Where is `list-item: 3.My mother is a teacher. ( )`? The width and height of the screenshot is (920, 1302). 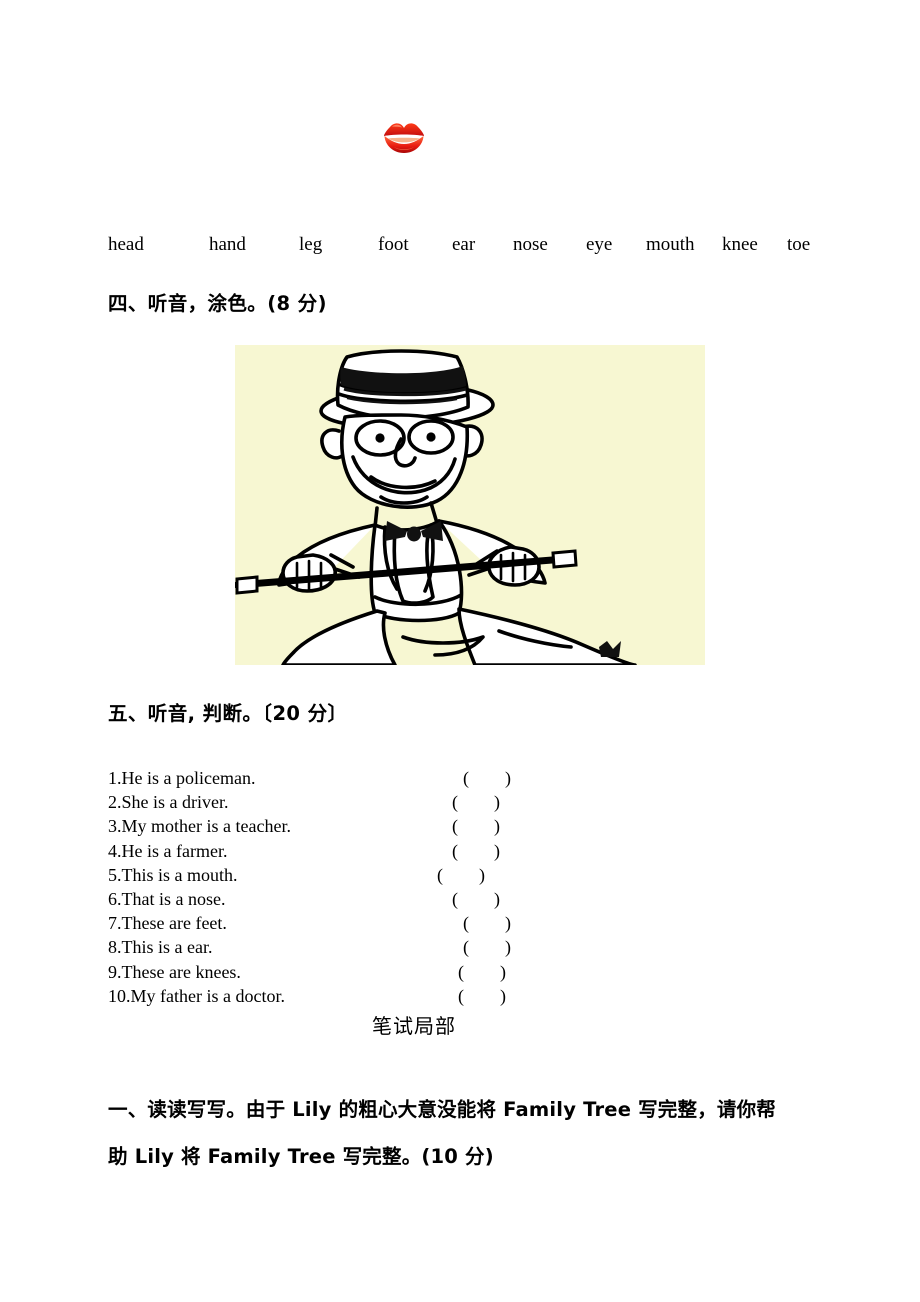
list-item: 3.My mother is a teacher. ( ) is located at coordinates (460, 826).